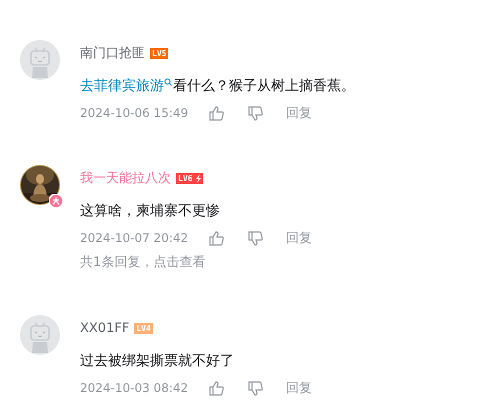 This screenshot has height=407, width=479. What do you see at coordinates (135, 113) in the screenshot?
I see `comment-time: 2024-10-06 15:49` at bounding box center [135, 113].